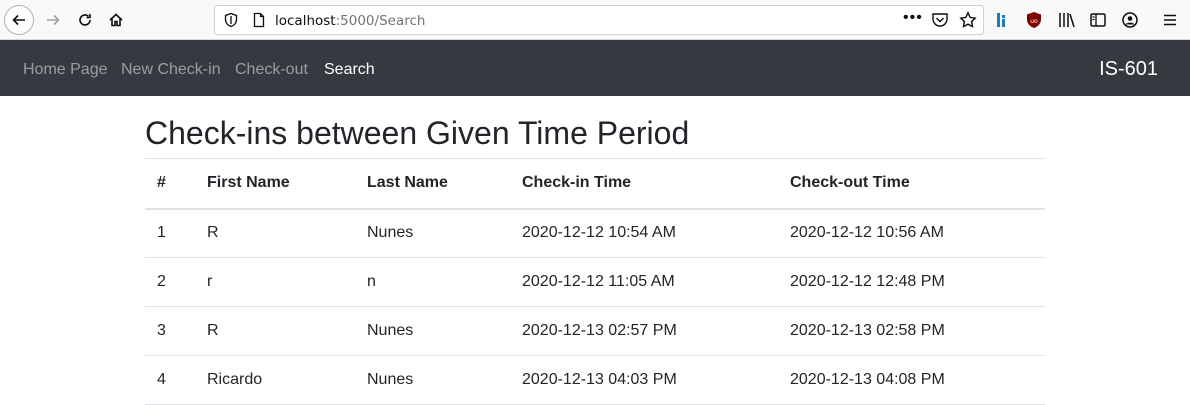 Image resolution: width=1190 pixels, height=405 pixels. I want to click on cell-check-in-time: 2020-12-13 02:57 PM, so click(644, 331).